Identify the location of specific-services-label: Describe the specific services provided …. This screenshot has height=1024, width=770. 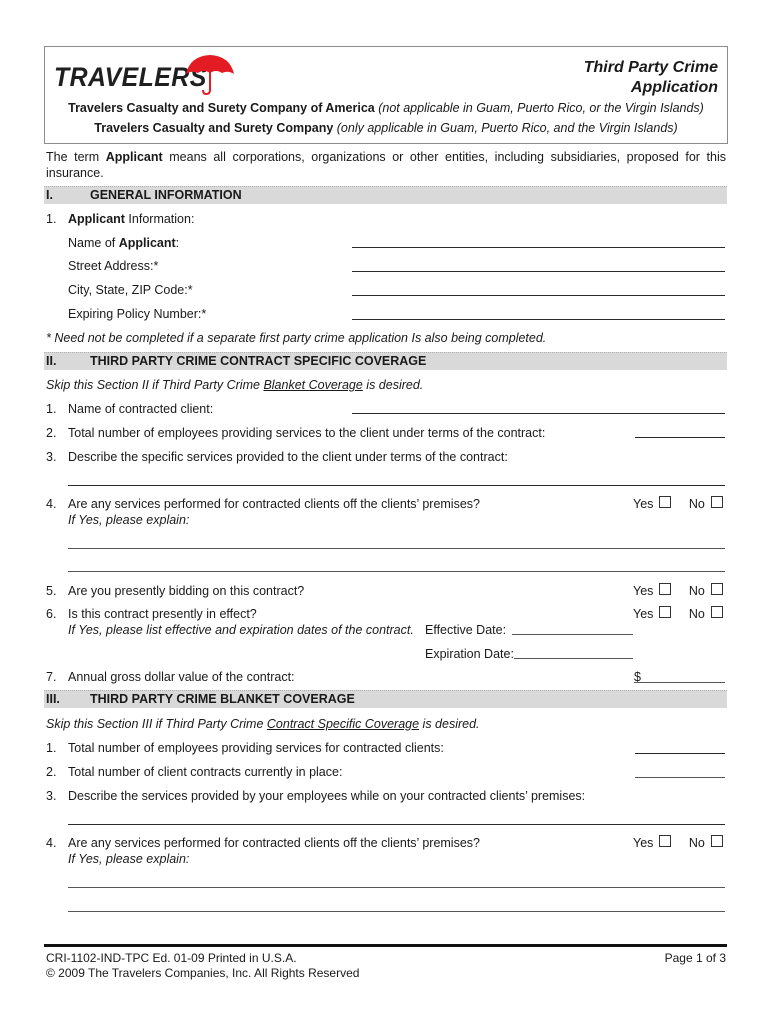
(288, 457).